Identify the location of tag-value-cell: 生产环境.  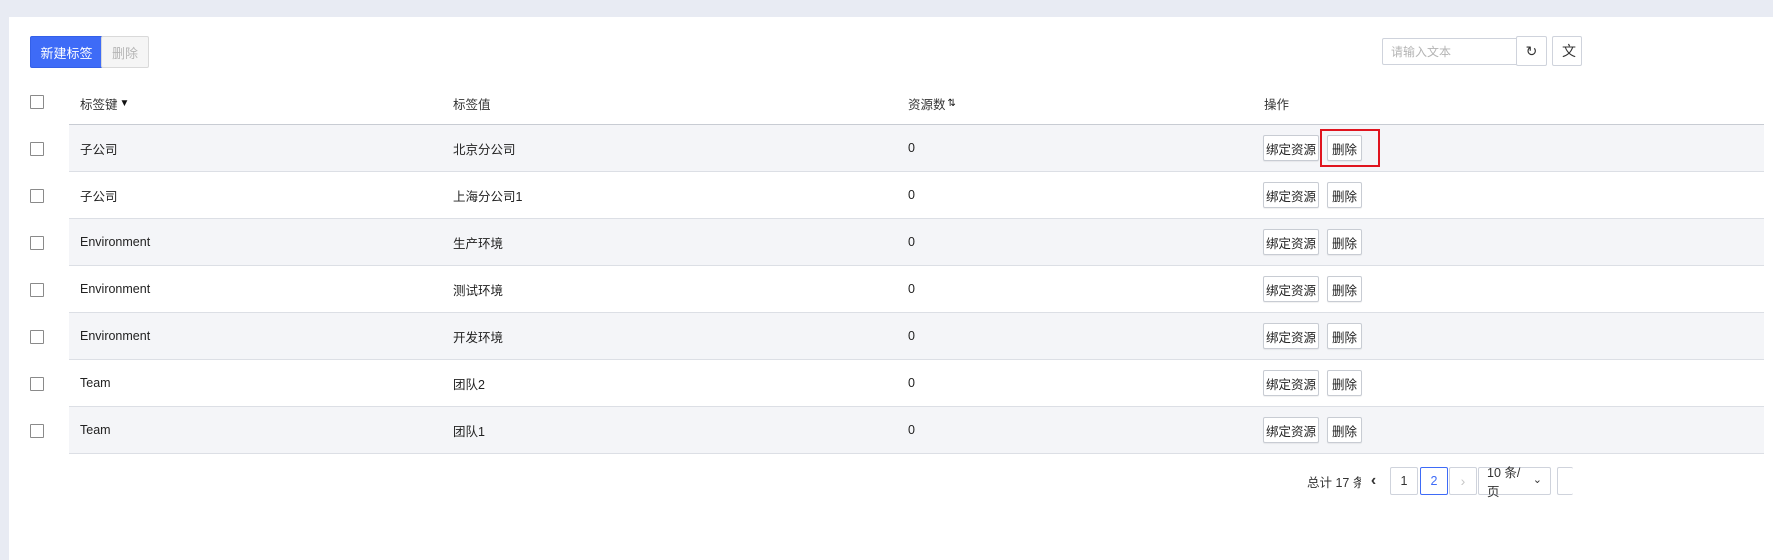
(478, 243).